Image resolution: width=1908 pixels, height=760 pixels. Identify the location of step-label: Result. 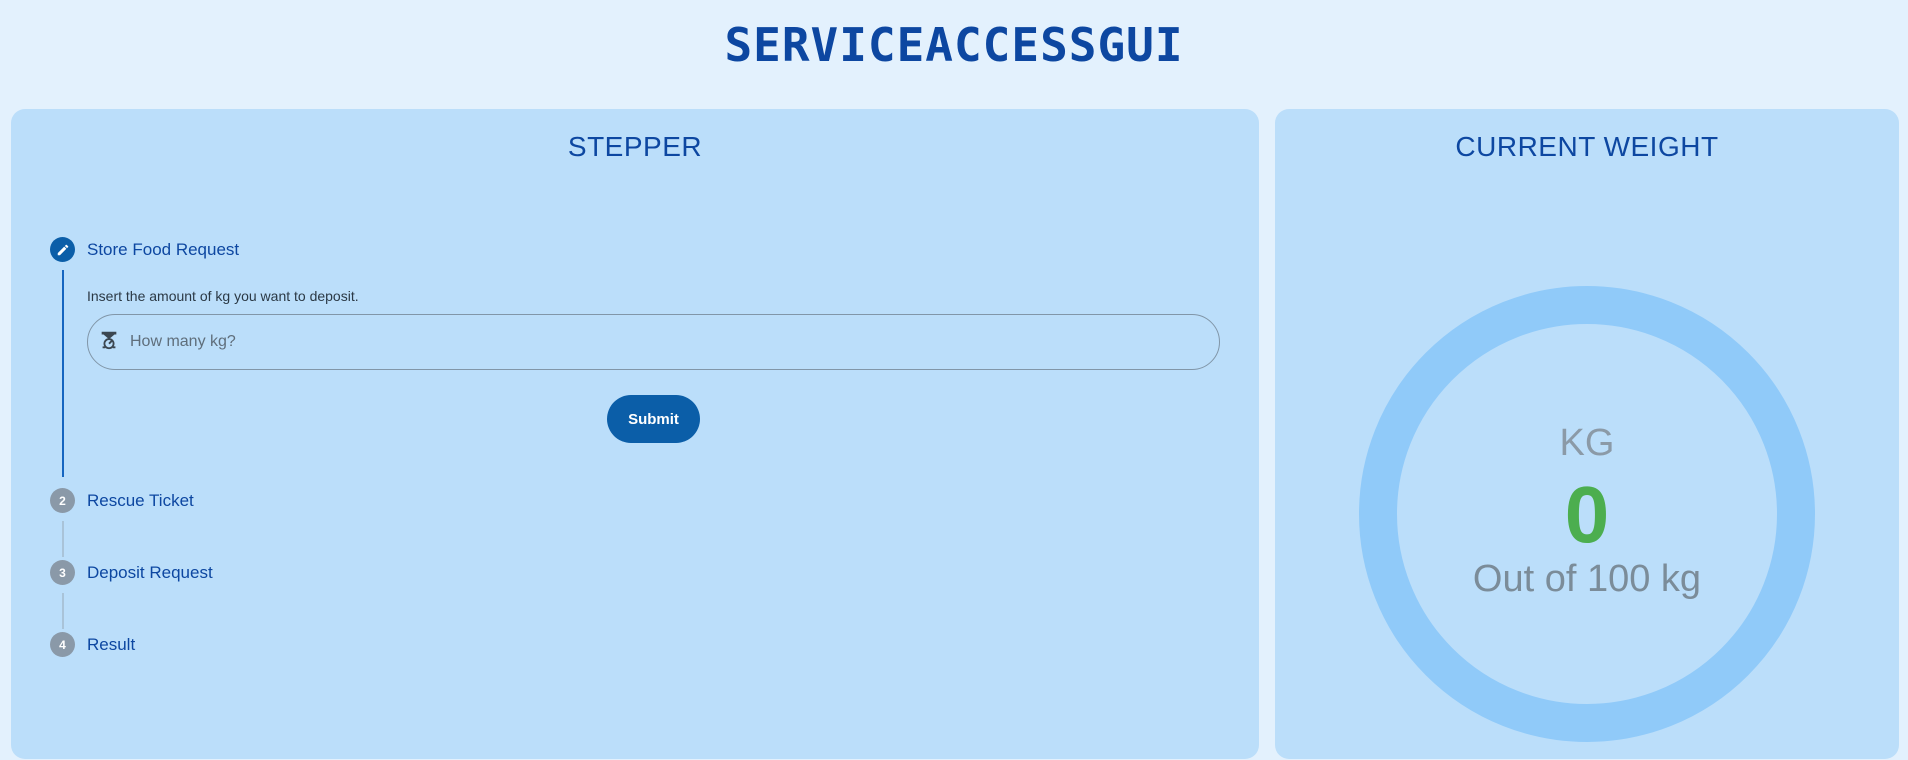
(111, 644).